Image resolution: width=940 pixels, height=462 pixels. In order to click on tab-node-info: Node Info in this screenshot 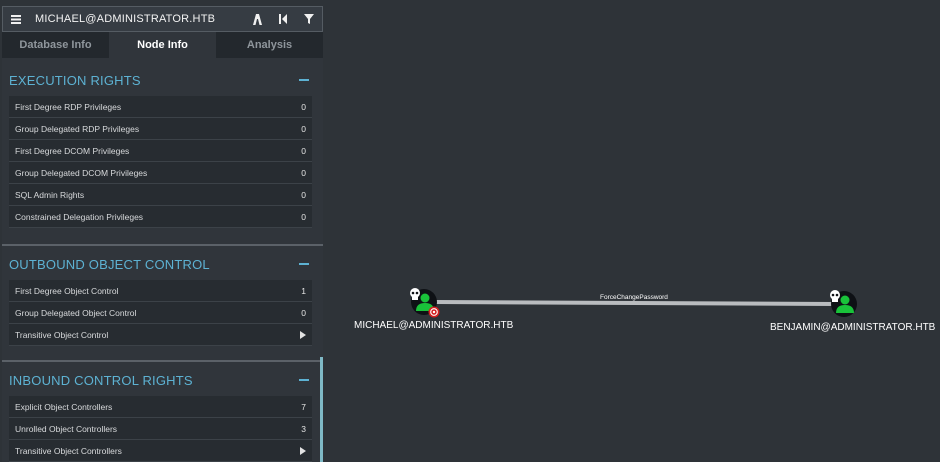, I will do `click(162, 45)`.